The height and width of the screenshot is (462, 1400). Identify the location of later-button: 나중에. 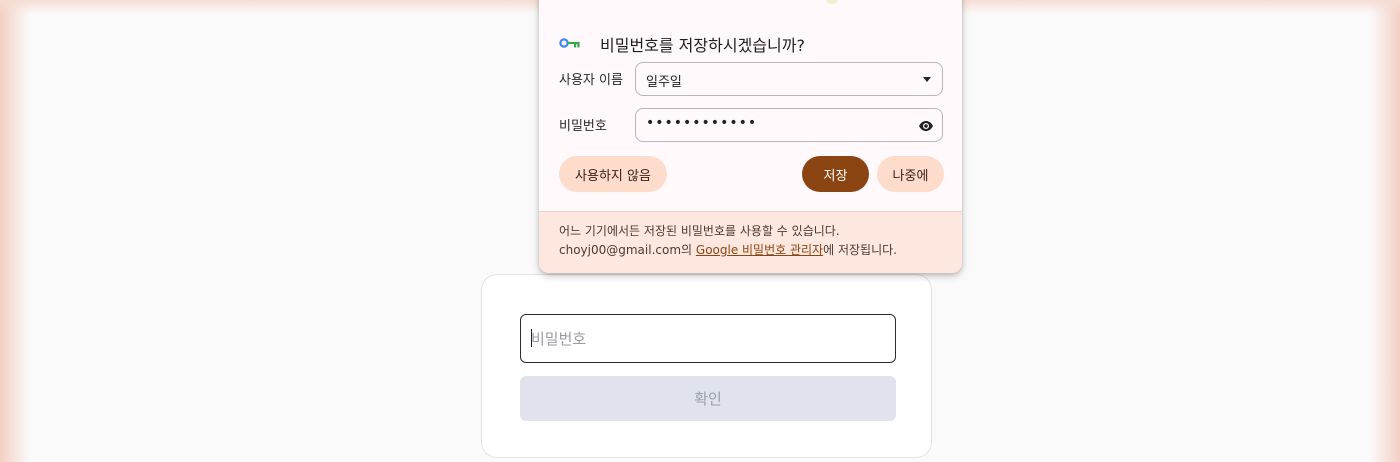
(910, 174).